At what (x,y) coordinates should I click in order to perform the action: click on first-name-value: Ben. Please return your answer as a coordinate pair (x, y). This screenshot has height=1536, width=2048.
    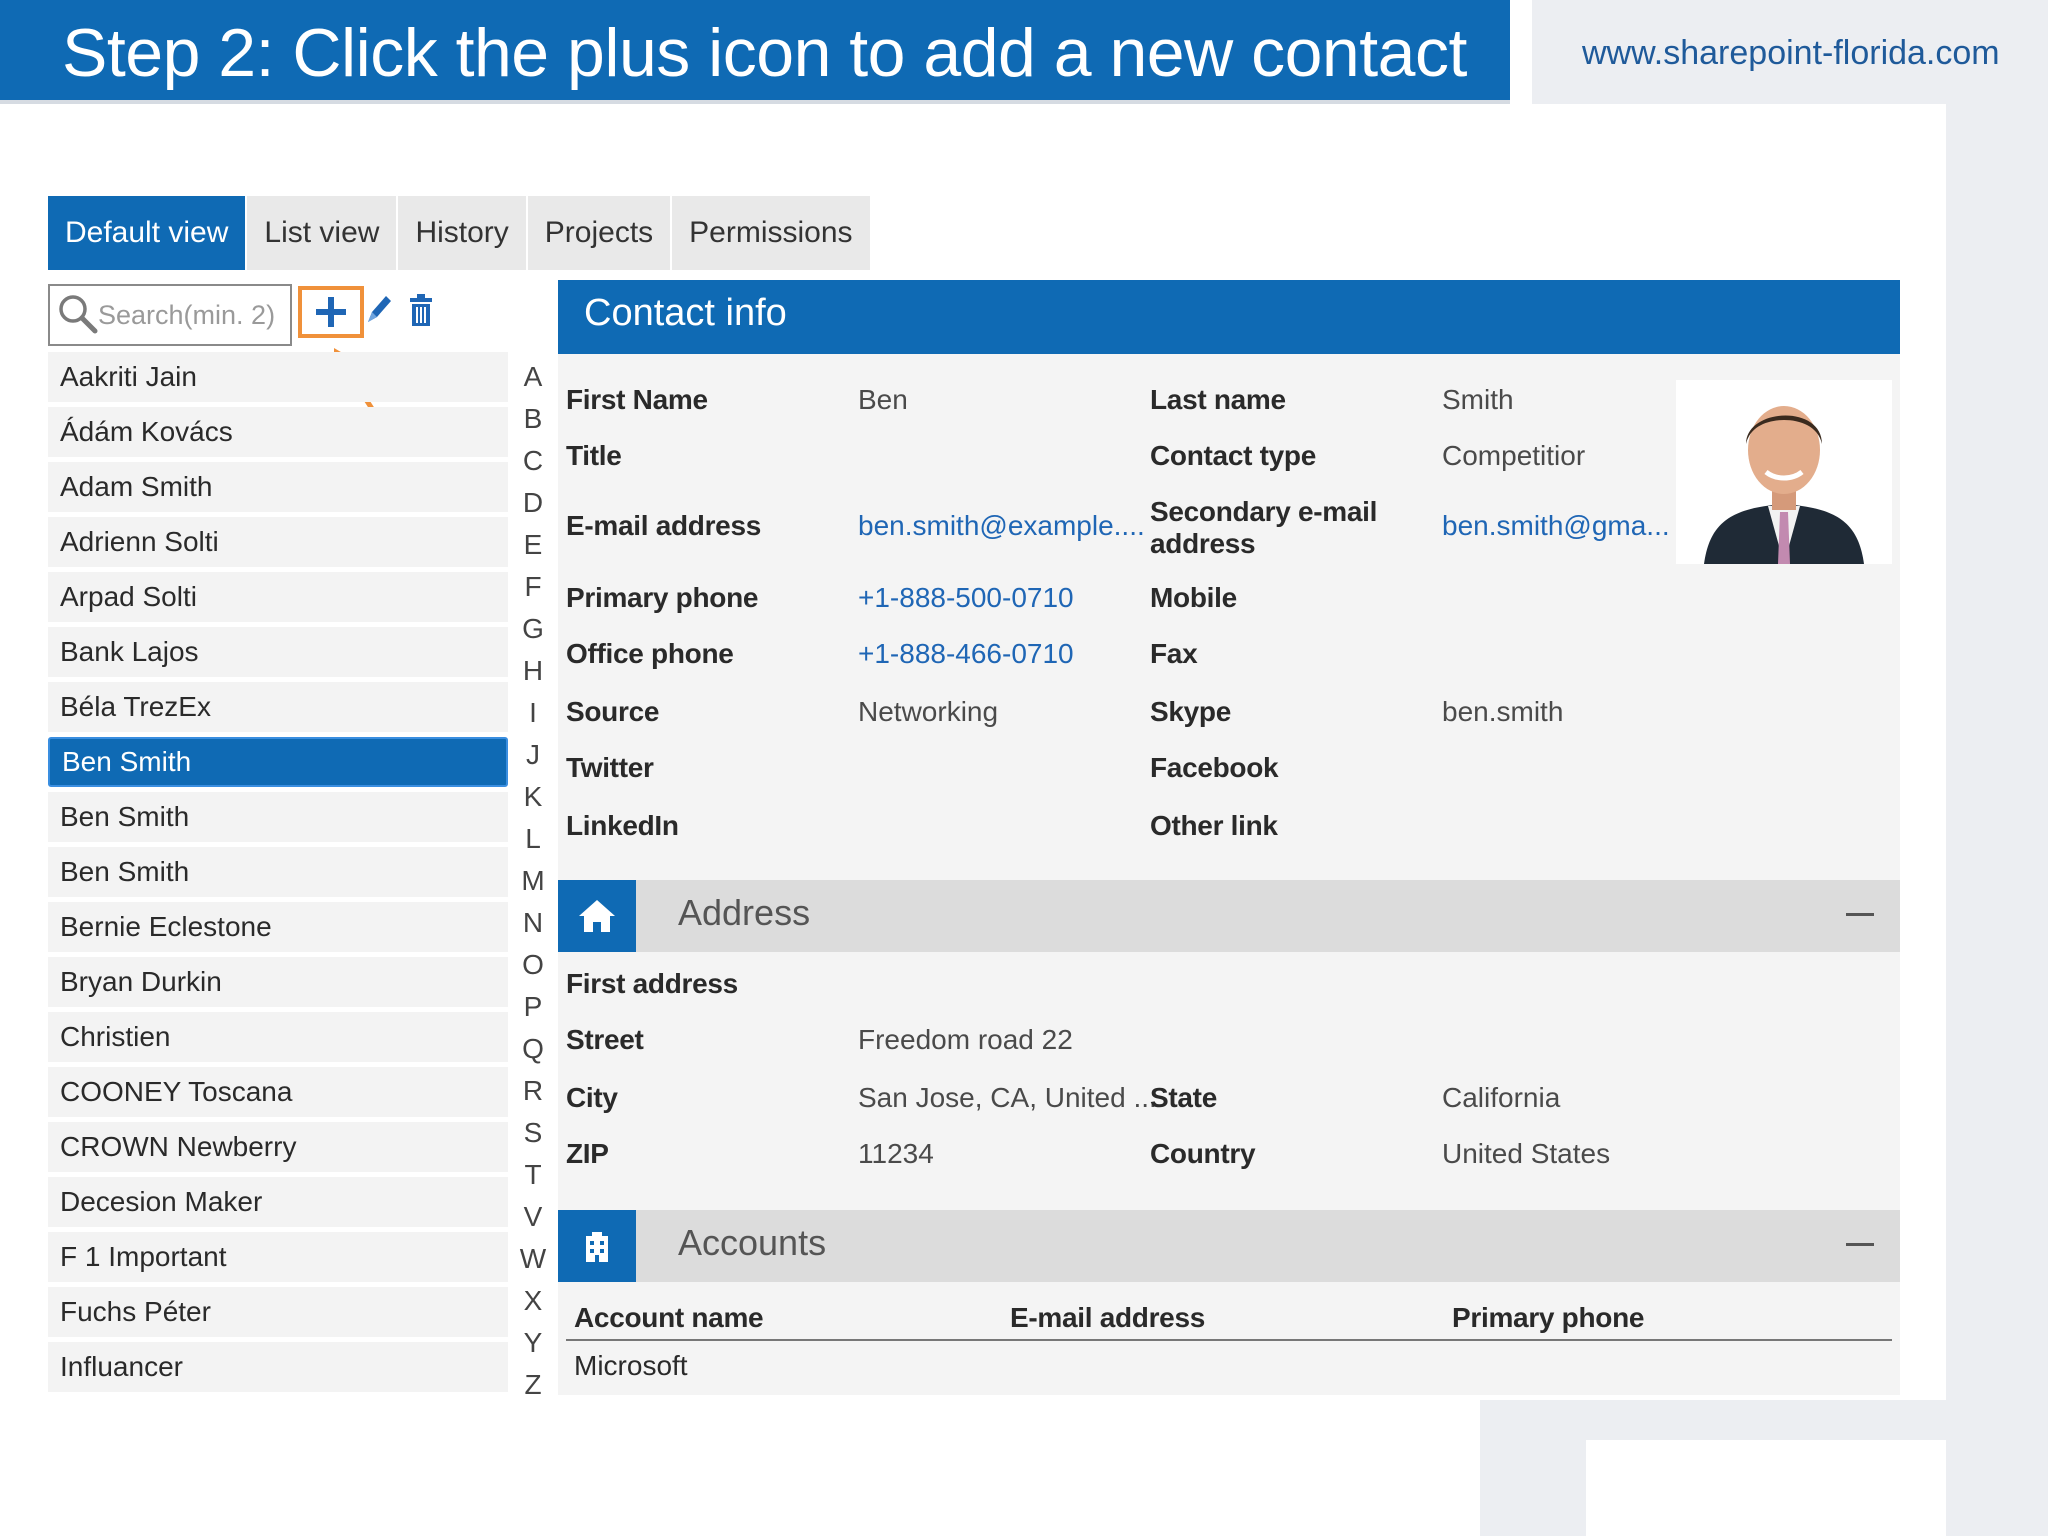
    Looking at the image, I should click on (883, 399).